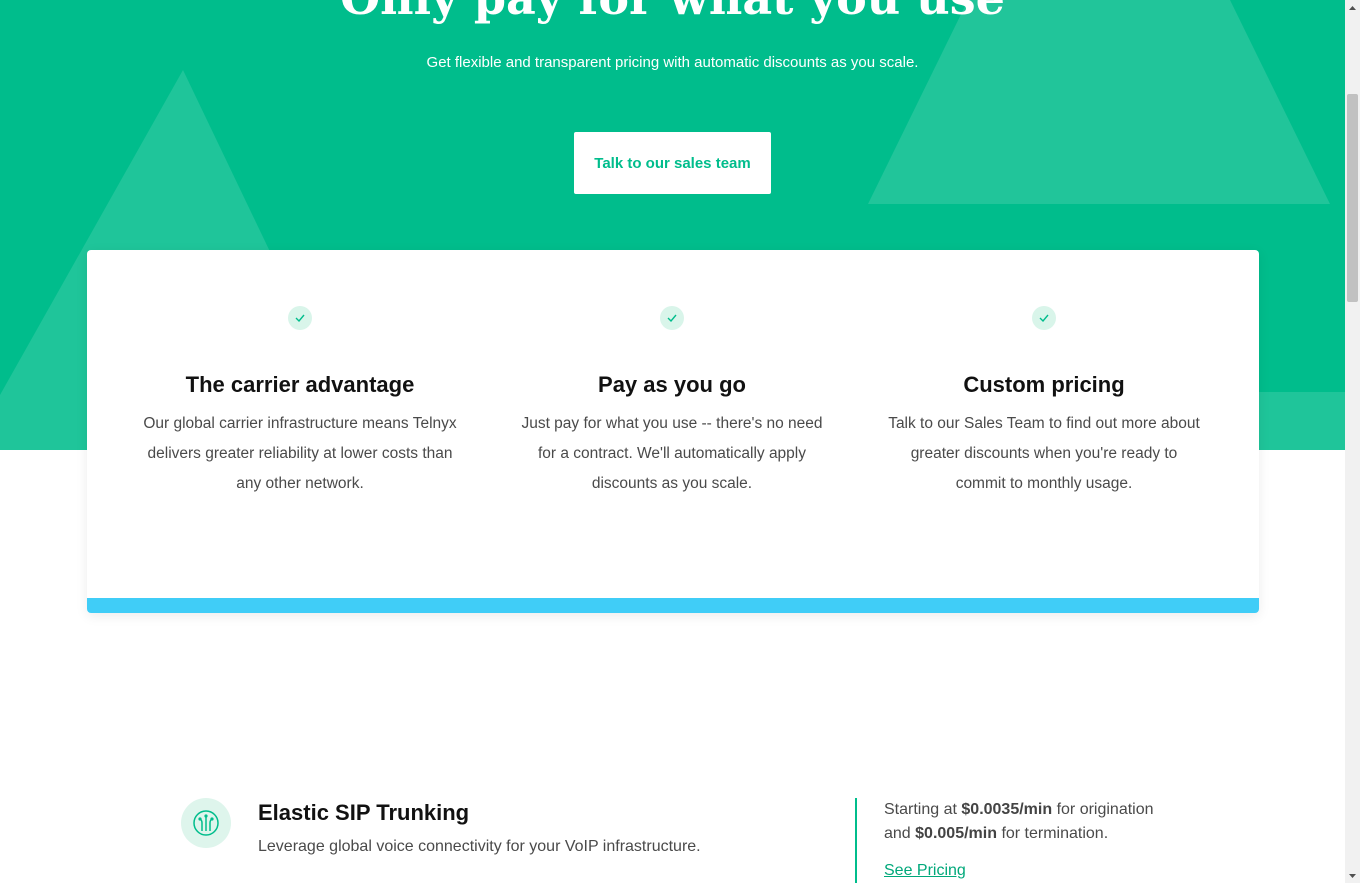  Describe the element at coordinates (672, 13) in the screenshot. I see `page-title: Only pay for what you use` at that location.